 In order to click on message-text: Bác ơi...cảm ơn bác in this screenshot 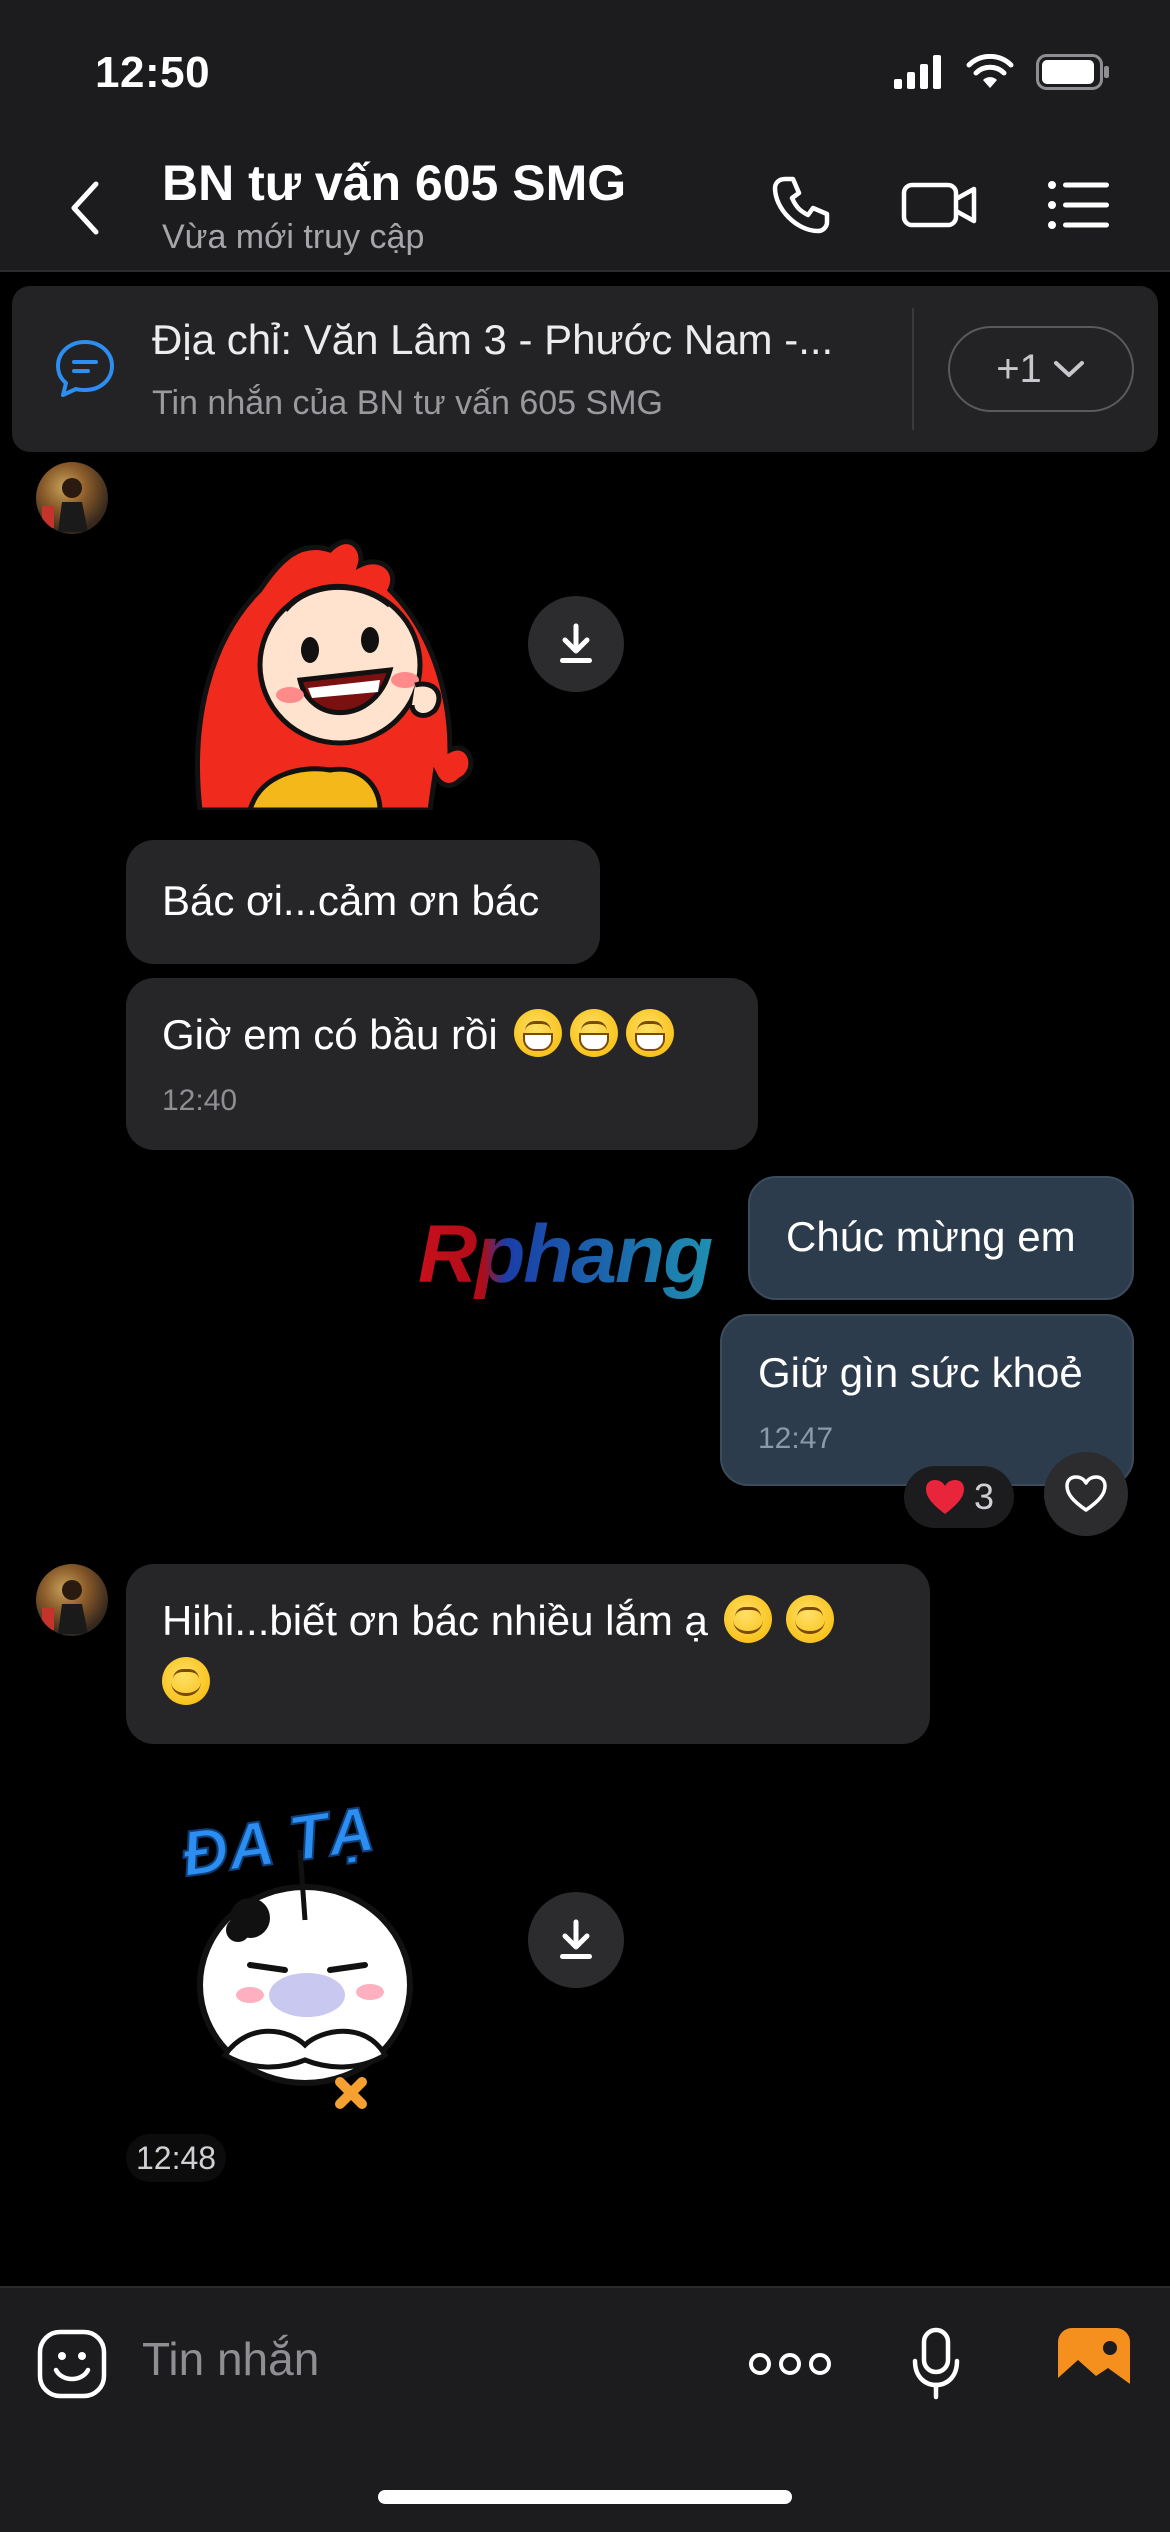, I will do `click(351, 900)`.